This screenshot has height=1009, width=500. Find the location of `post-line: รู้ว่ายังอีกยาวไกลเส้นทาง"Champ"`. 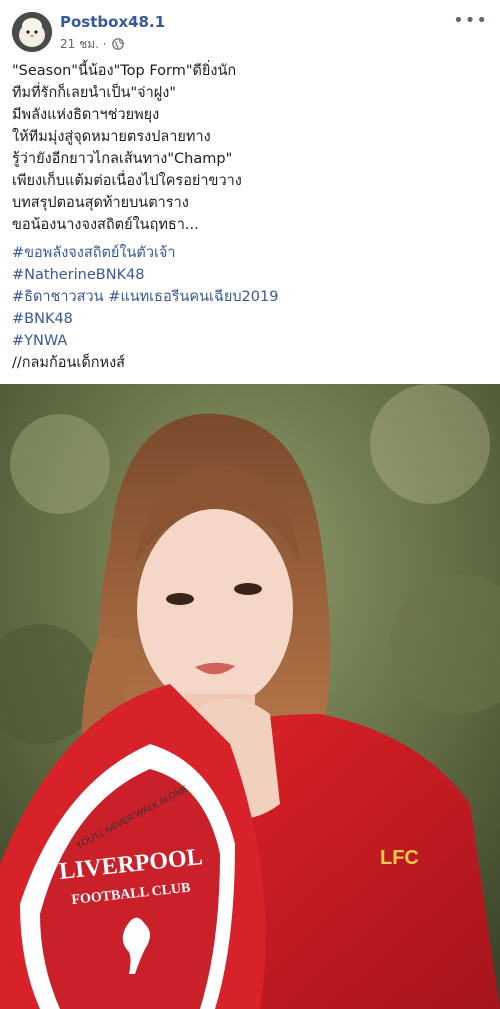

post-line: รู้ว่ายังอีกยาวไกลเส้นทาง"Champ" is located at coordinates (122, 159).